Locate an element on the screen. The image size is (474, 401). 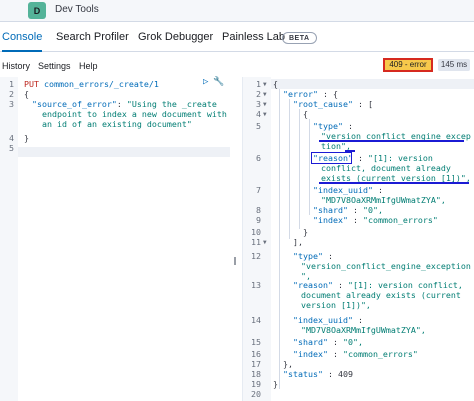
response-line-10: } is located at coordinates (305, 232).